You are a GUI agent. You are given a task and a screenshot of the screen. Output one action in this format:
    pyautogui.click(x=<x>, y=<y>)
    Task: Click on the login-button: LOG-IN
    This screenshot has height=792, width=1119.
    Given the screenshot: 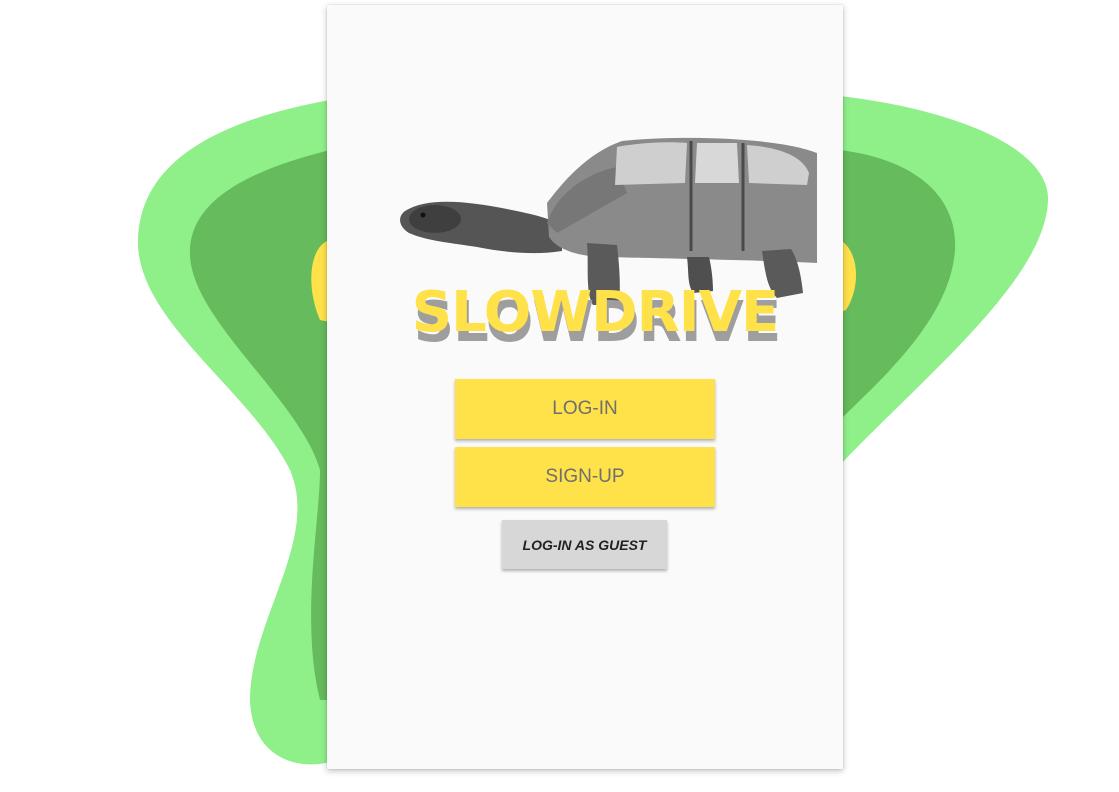 What is the action you would take?
    pyautogui.click(x=585, y=409)
    